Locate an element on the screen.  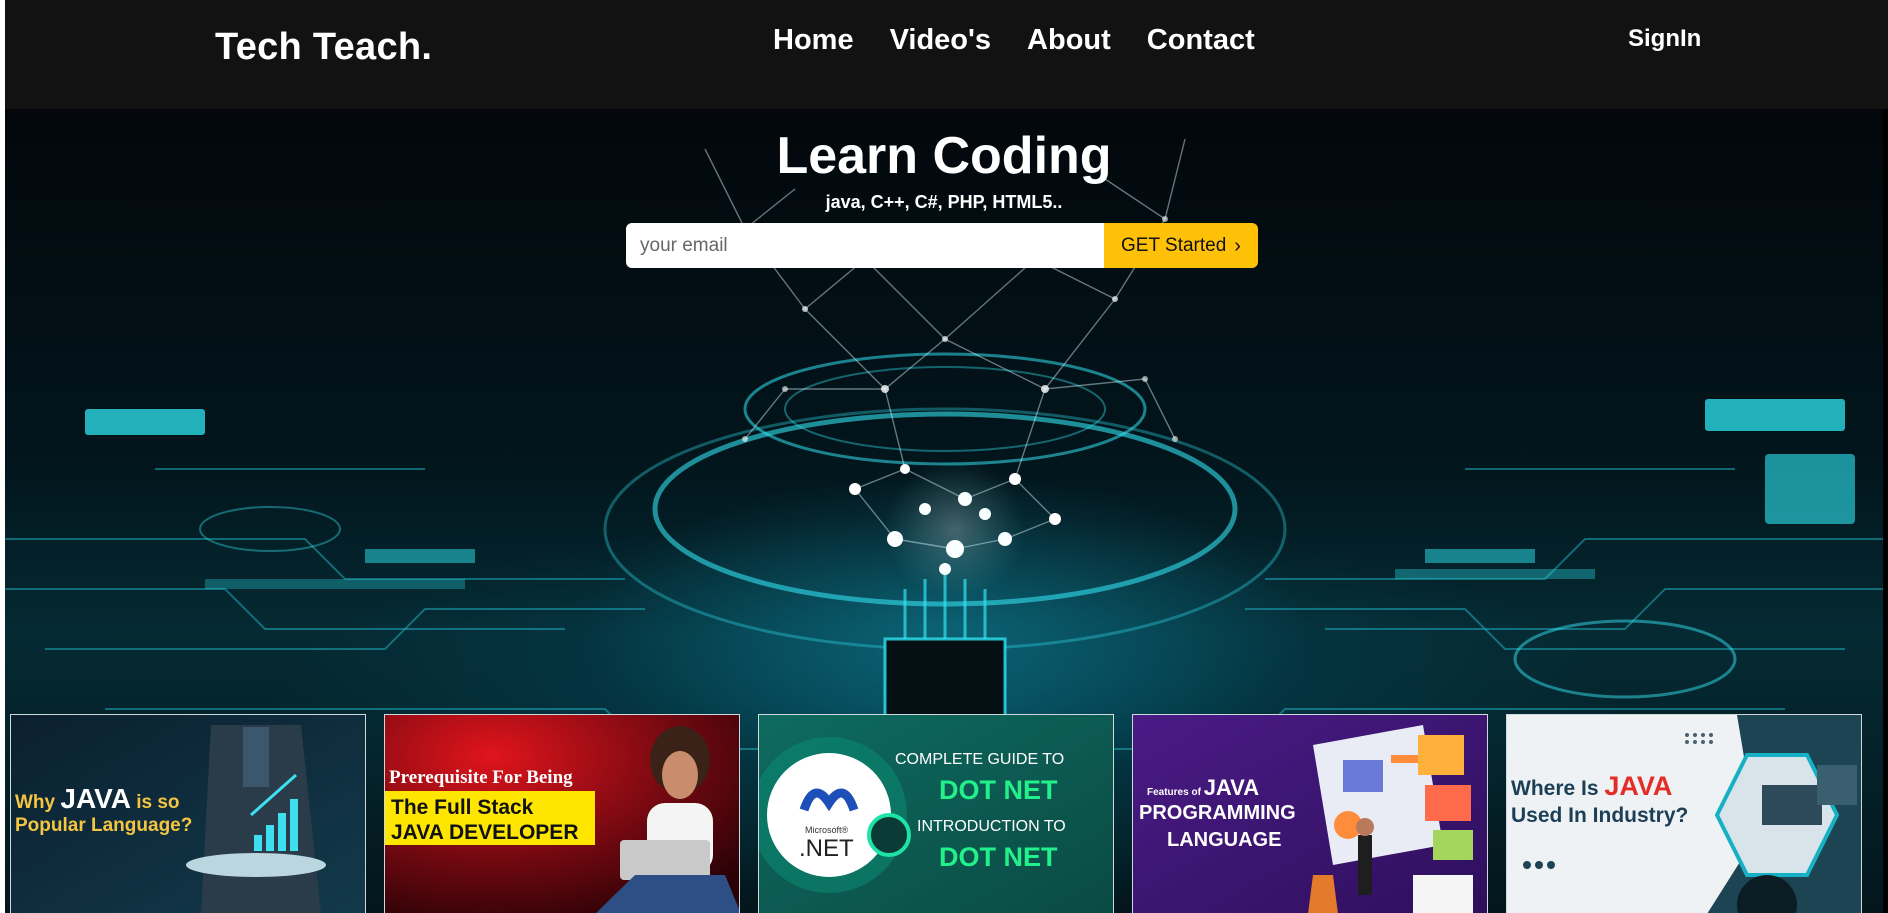
card-2-line1: Prerequisite For Being is located at coordinates (481, 777).